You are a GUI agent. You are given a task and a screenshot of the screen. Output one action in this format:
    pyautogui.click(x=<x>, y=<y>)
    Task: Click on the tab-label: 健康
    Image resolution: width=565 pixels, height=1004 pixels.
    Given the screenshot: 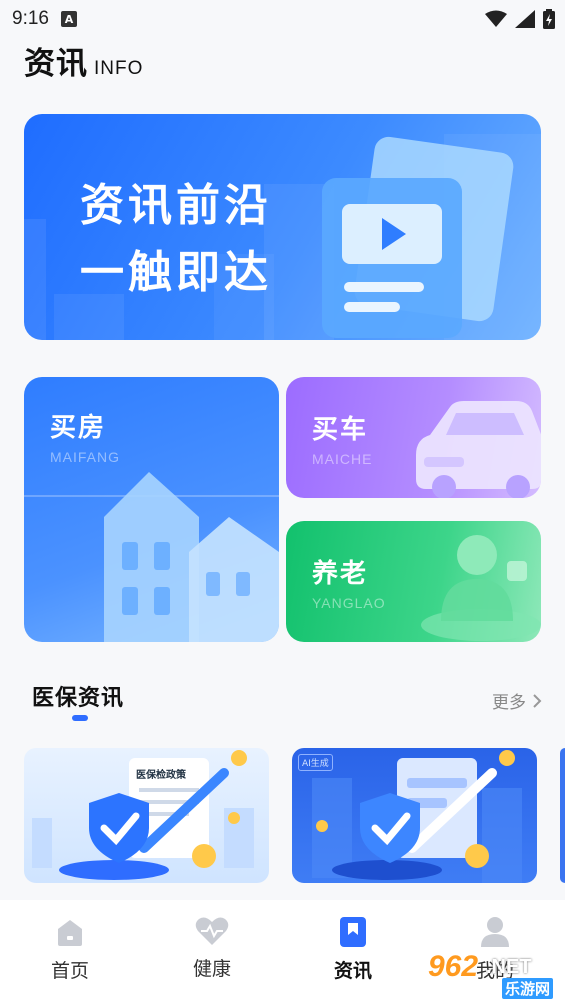 What is the action you would take?
    pyautogui.click(x=211, y=969)
    